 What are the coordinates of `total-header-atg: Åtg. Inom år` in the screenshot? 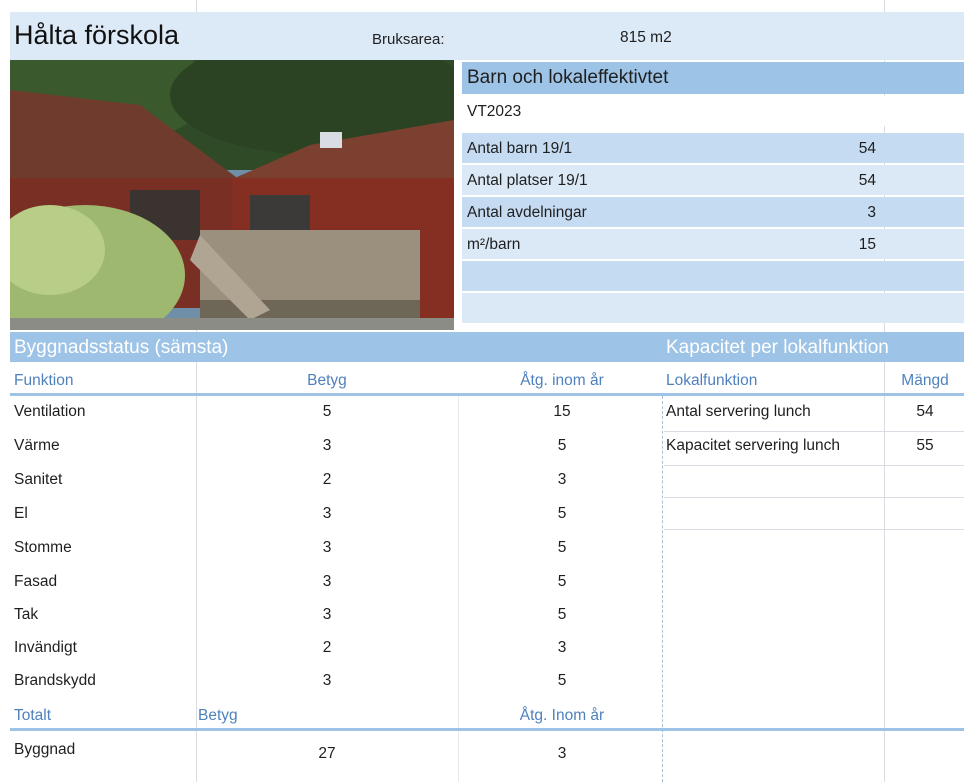 It's located at (562, 715).